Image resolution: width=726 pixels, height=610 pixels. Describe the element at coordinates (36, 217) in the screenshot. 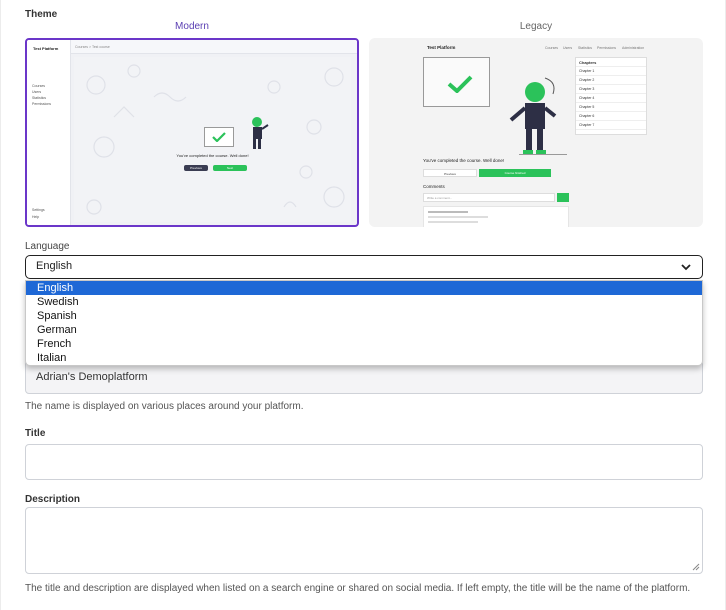

I see `modern-preview-nav-item: Help` at that location.